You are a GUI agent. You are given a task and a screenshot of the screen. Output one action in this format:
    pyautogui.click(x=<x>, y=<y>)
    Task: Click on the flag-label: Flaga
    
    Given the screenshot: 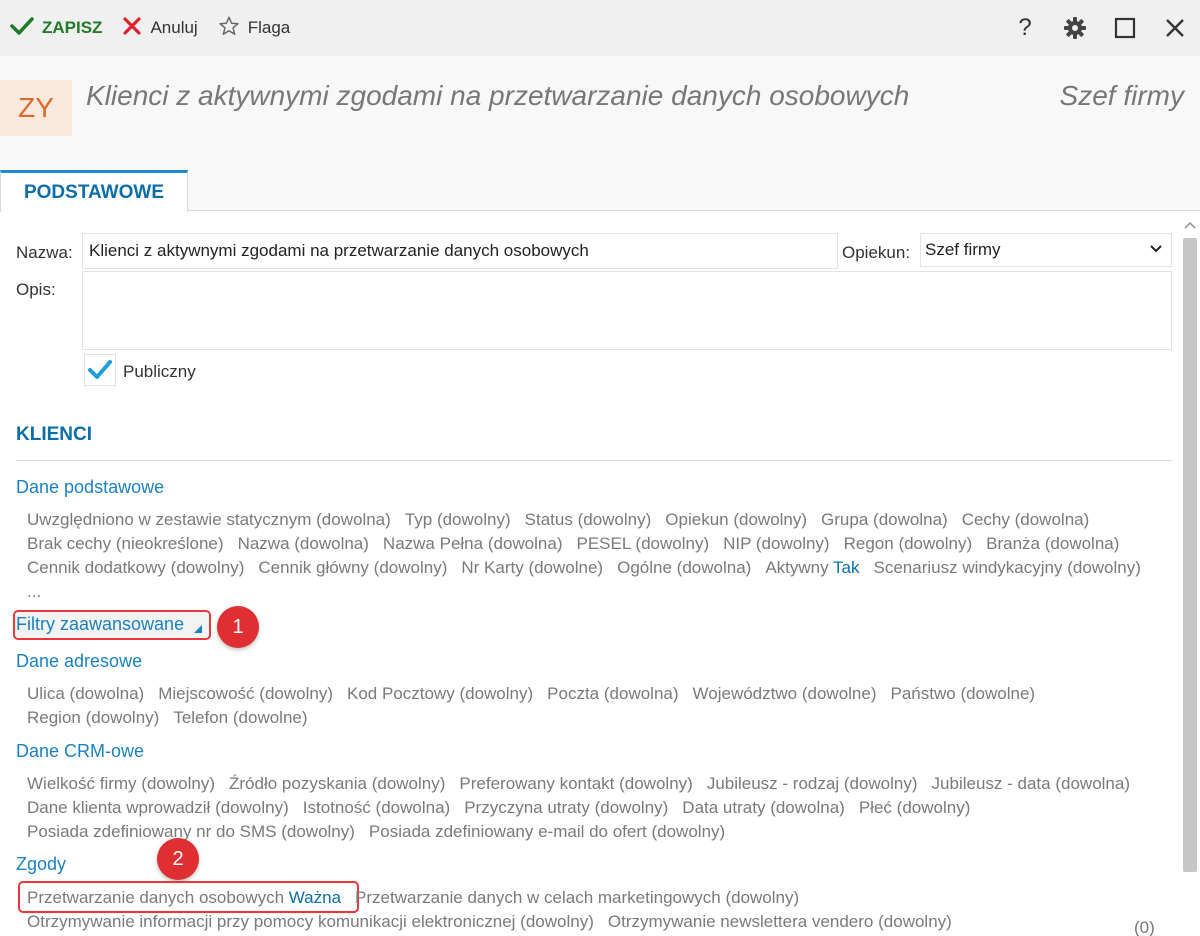 What is the action you would take?
    pyautogui.click(x=269, y=27)
    